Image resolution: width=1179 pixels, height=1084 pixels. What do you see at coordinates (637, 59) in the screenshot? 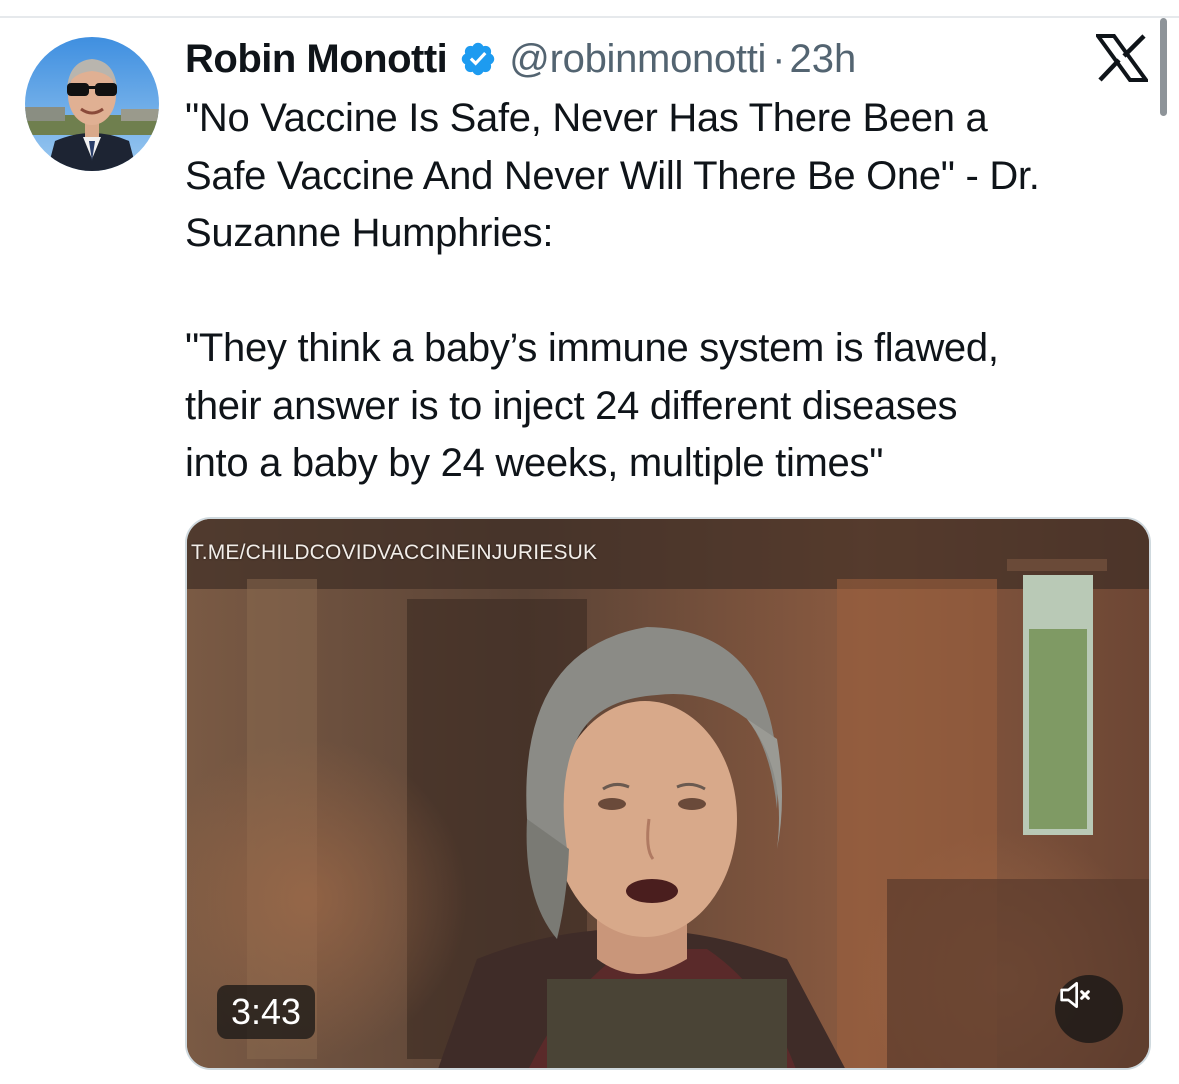
I see `author-handle: @robinmonotti` at bounding box center [637, 59].